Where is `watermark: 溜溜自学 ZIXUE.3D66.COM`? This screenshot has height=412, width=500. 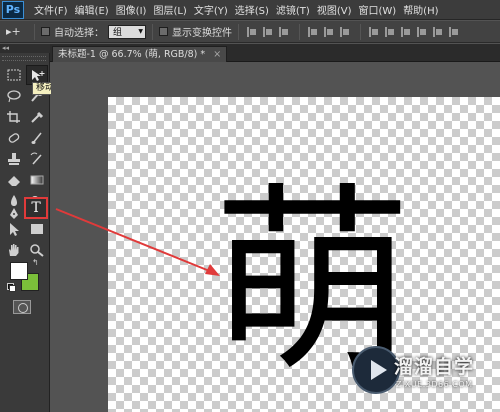
watermark: 溜溜自学 ZIXUE.3D66.COM is located at coordinates (426, 379).